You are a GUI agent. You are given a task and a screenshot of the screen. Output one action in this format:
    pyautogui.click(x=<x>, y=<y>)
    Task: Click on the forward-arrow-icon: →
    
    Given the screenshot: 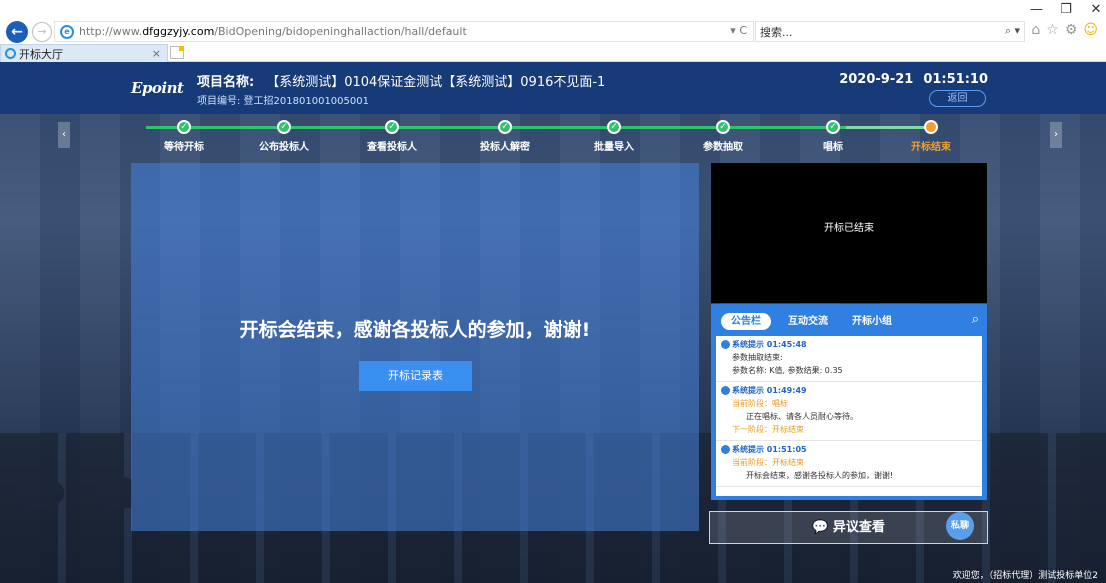 What is the action you would take?
    pyautogui.click(x=42, y=32)
    